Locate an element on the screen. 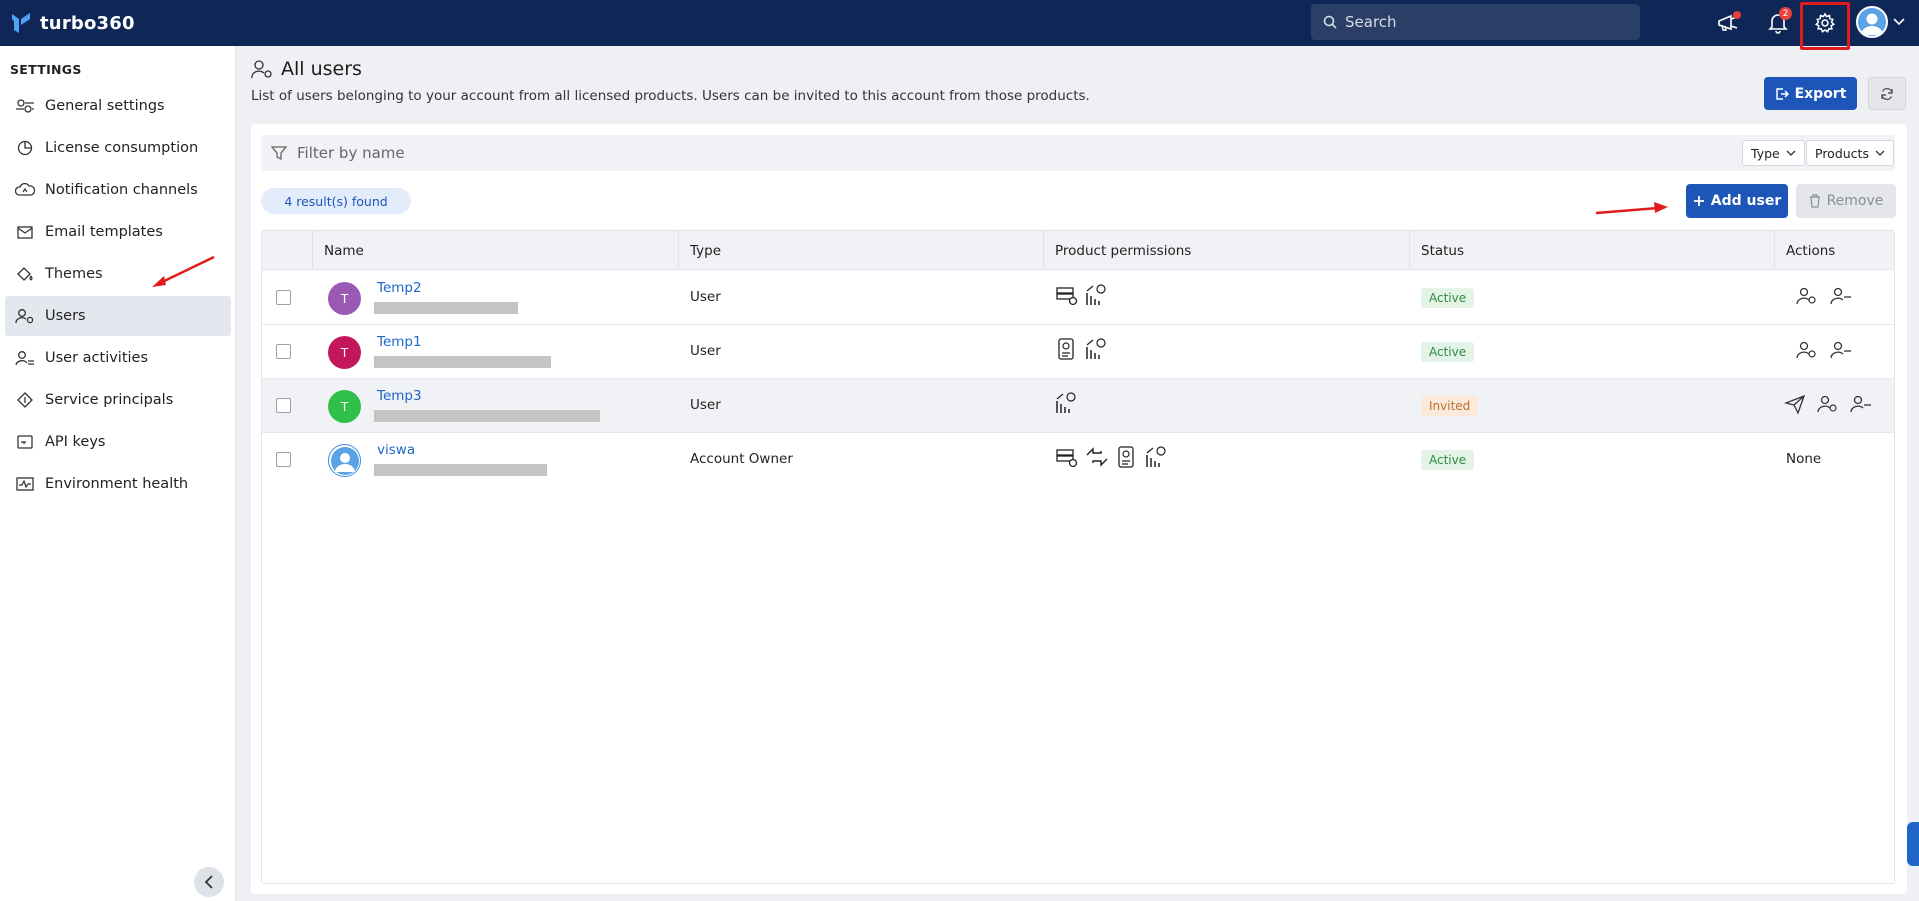 This screenshot has width=1919, height=901. sidebar-item-service-principals: Service principals is located at coordinates (118, 400).